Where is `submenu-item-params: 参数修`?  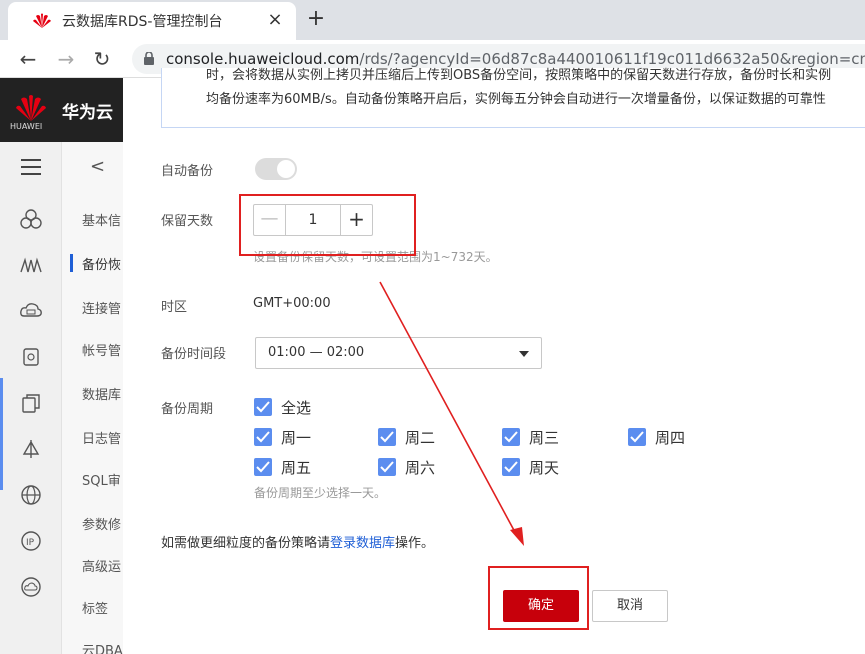 submenu-item-params: 参数修 is located at coordinates (102, 523).